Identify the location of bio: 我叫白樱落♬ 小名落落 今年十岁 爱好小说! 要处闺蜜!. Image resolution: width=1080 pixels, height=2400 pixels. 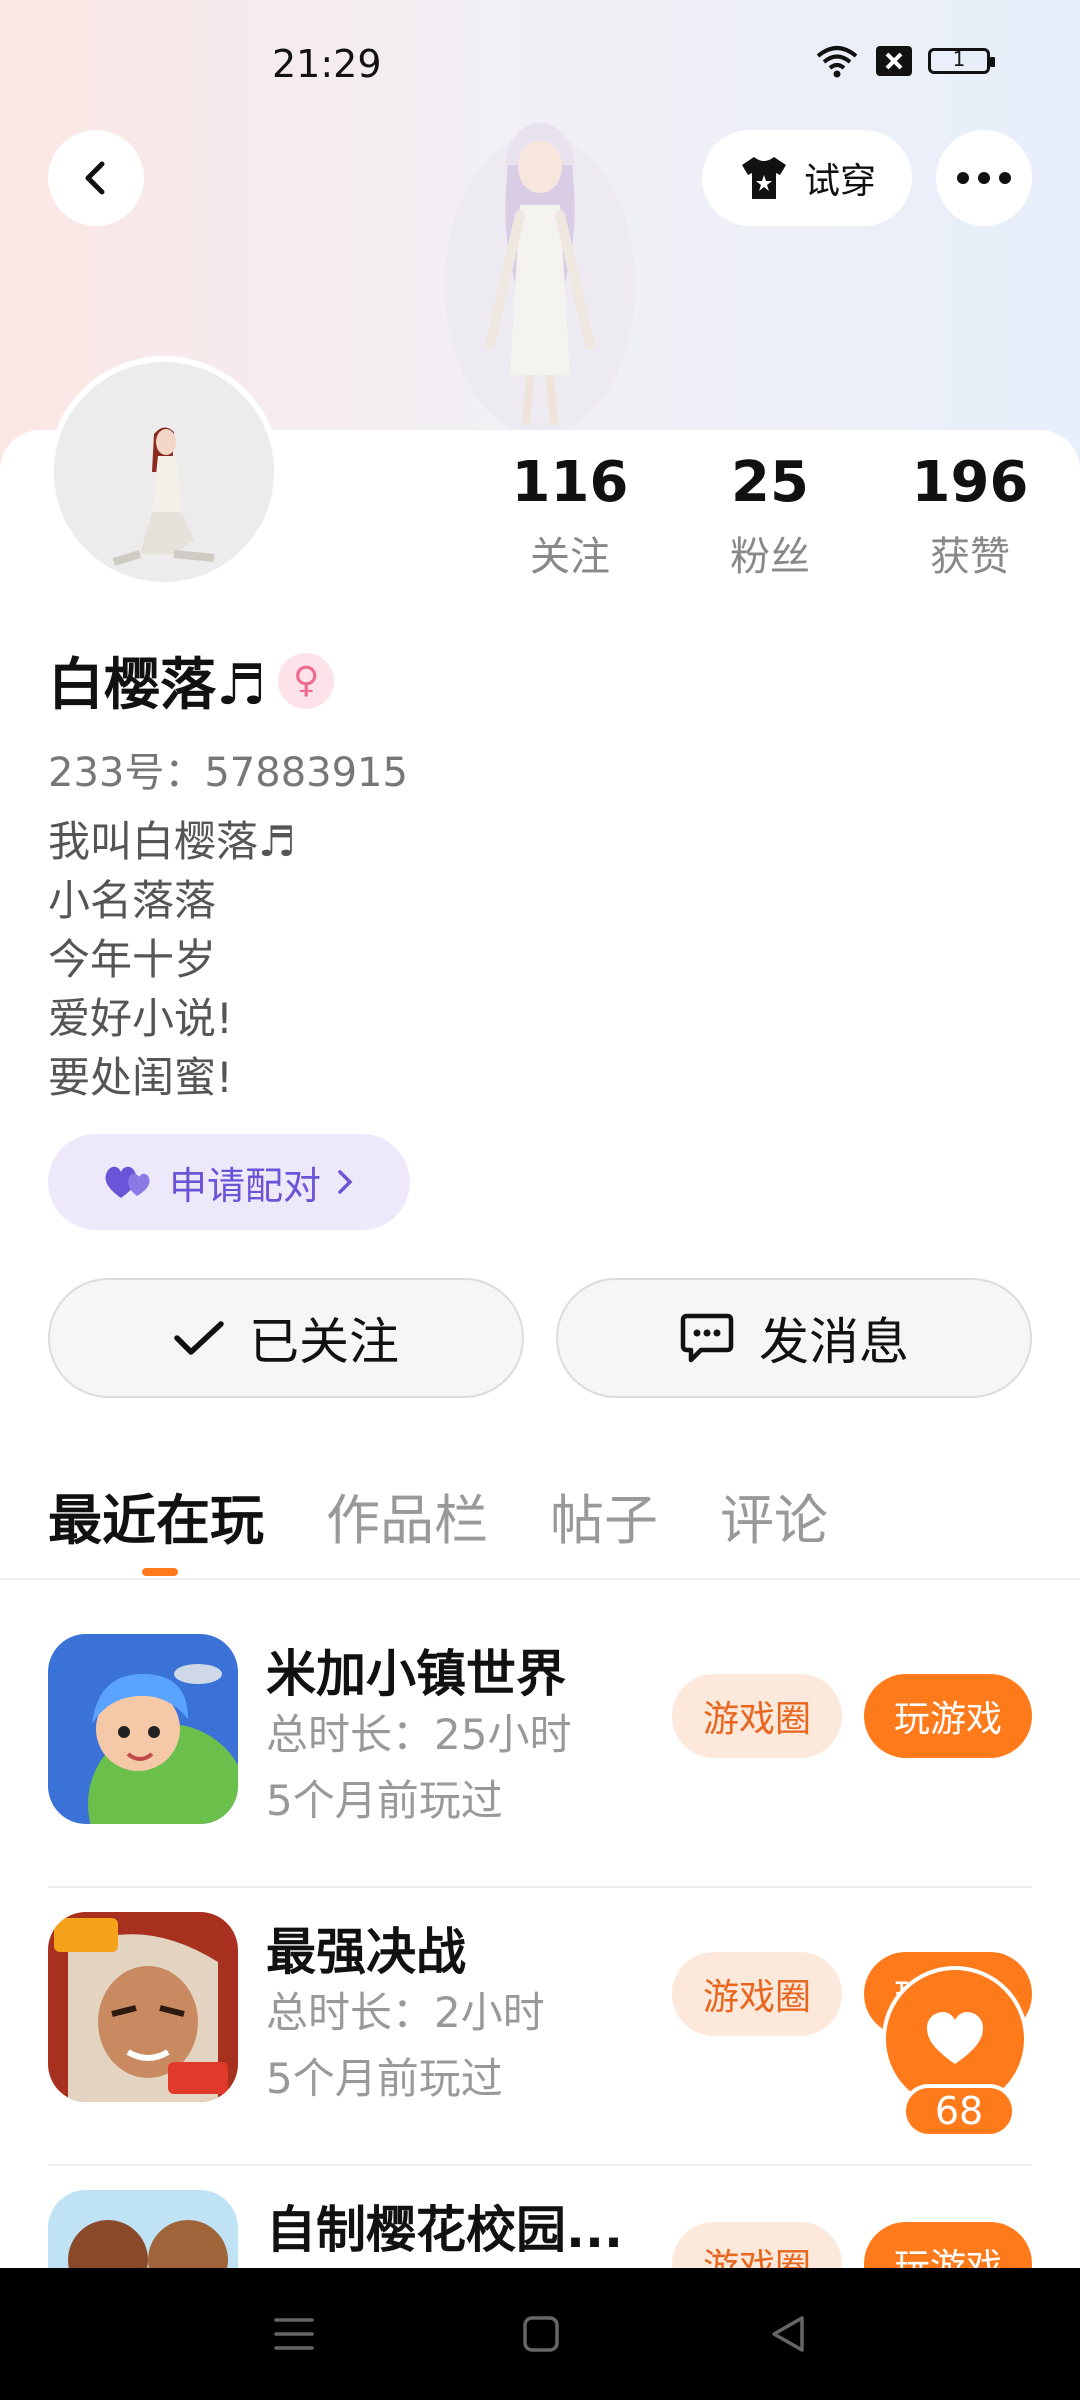
(172, 959).